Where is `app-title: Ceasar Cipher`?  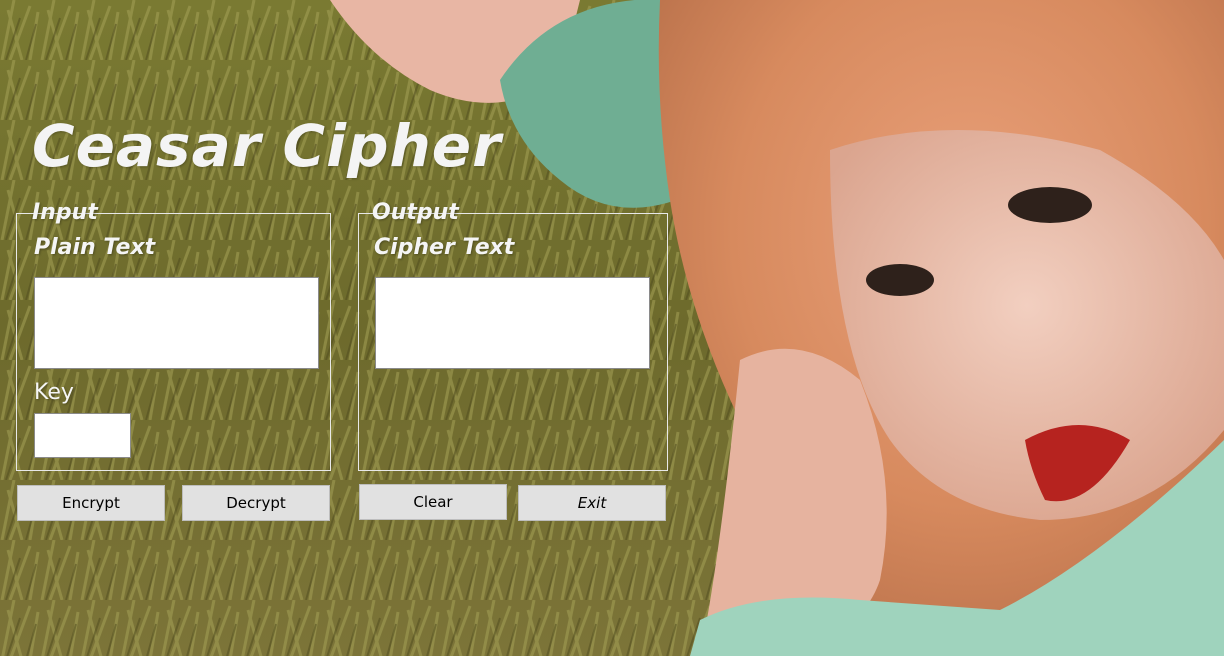 app-title: Ceasar Cipher is located at coordinates (267, 146).